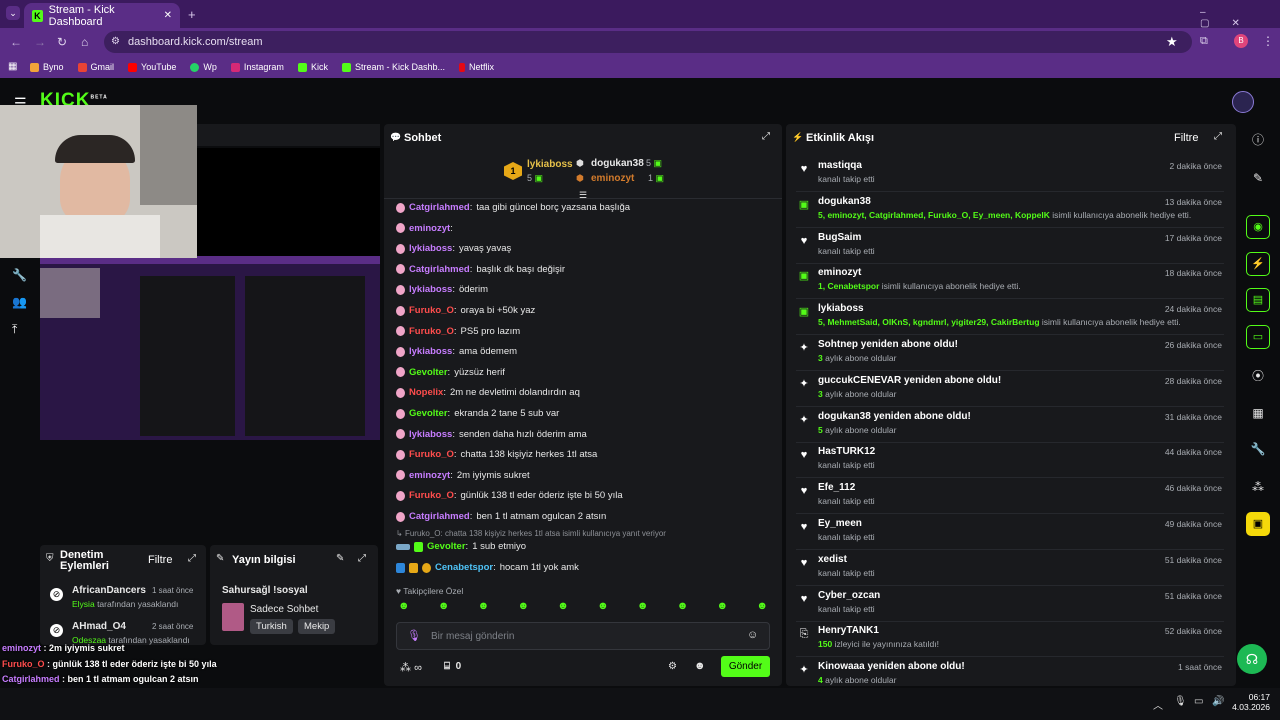 This screenshot has height=720, width=1280. Describe the element at coordinates (848, 630) in the screenshot. I see `event-title: HenryTANK1` at that location.